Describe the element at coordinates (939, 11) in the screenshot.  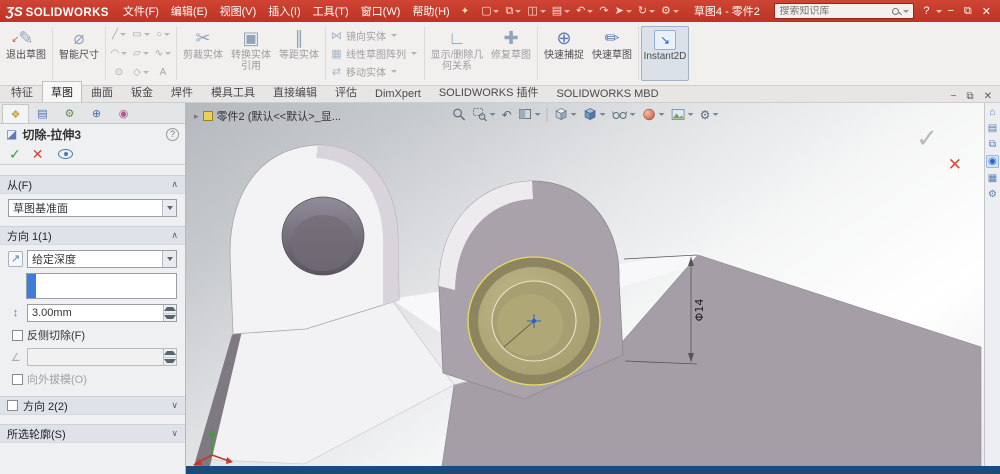
I see `help-dropdown-icon` at that location.